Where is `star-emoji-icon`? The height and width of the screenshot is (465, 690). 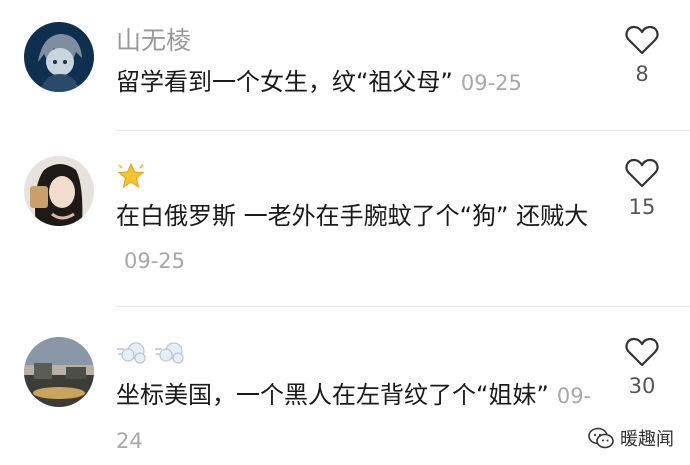
star-emoji-icon is located at coordinates (131, 175).